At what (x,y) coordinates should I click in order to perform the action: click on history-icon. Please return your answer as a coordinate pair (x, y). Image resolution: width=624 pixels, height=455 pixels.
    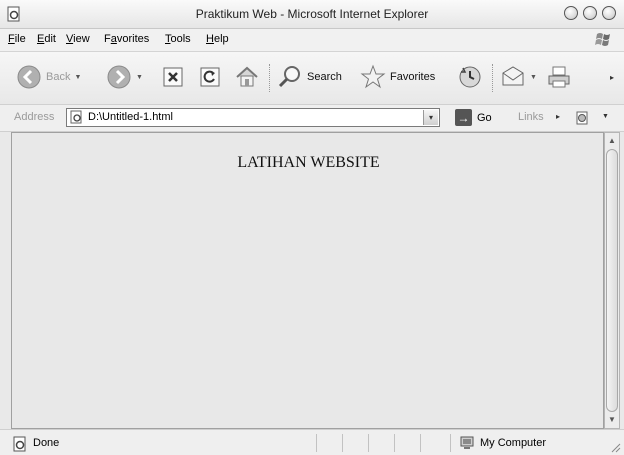
    Looking at the image, I should click on (470, 77).